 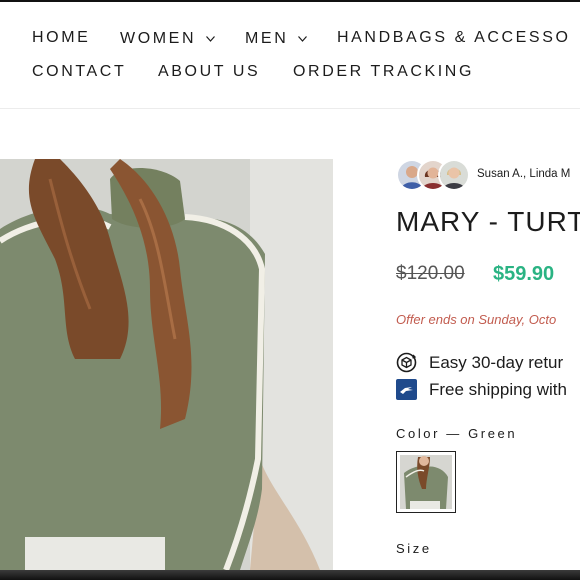 I want to click on avatar, so click(x=454, y=175).